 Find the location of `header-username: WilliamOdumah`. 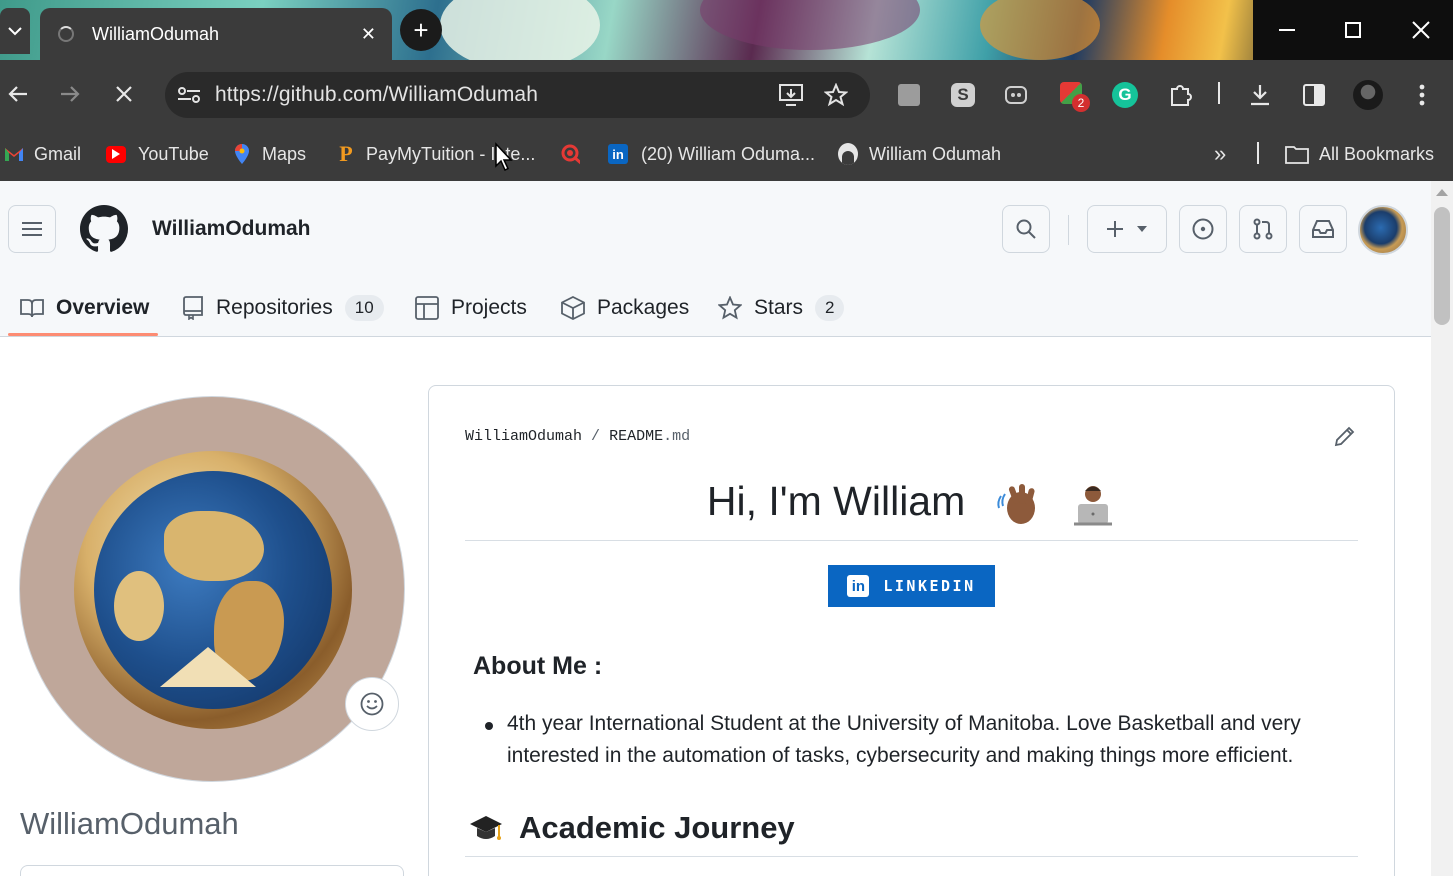

header-username: WilliamOdumah is located at coordinates (231, 229).